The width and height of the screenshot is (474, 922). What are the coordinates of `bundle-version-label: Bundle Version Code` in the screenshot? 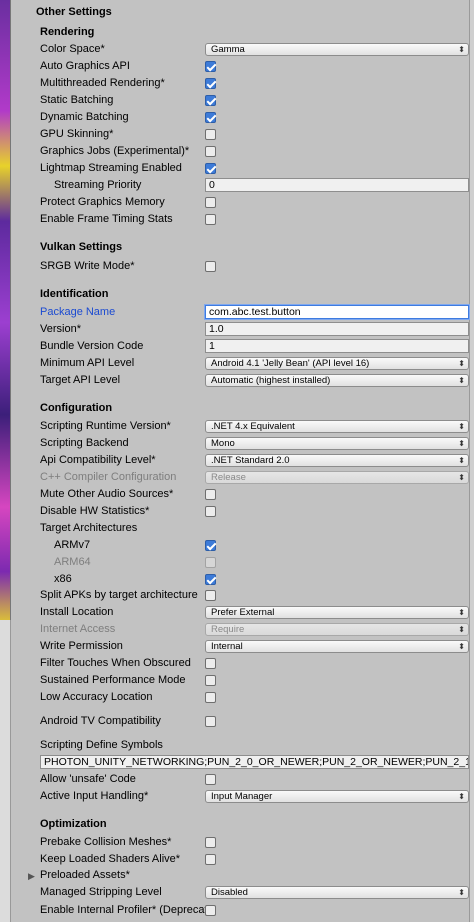 It's located at (92, 346).